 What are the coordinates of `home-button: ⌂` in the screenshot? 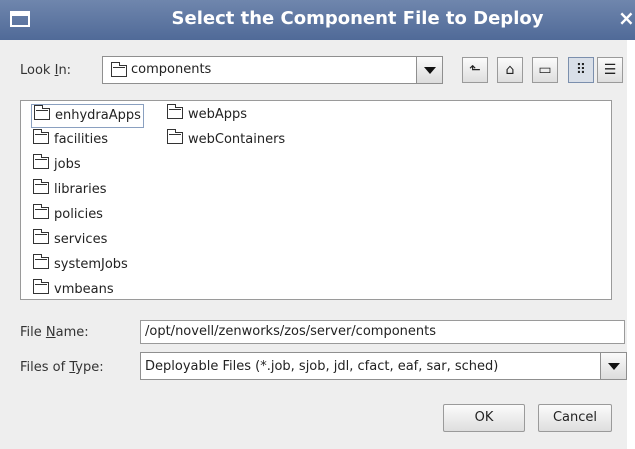 It's located at (510, 70).